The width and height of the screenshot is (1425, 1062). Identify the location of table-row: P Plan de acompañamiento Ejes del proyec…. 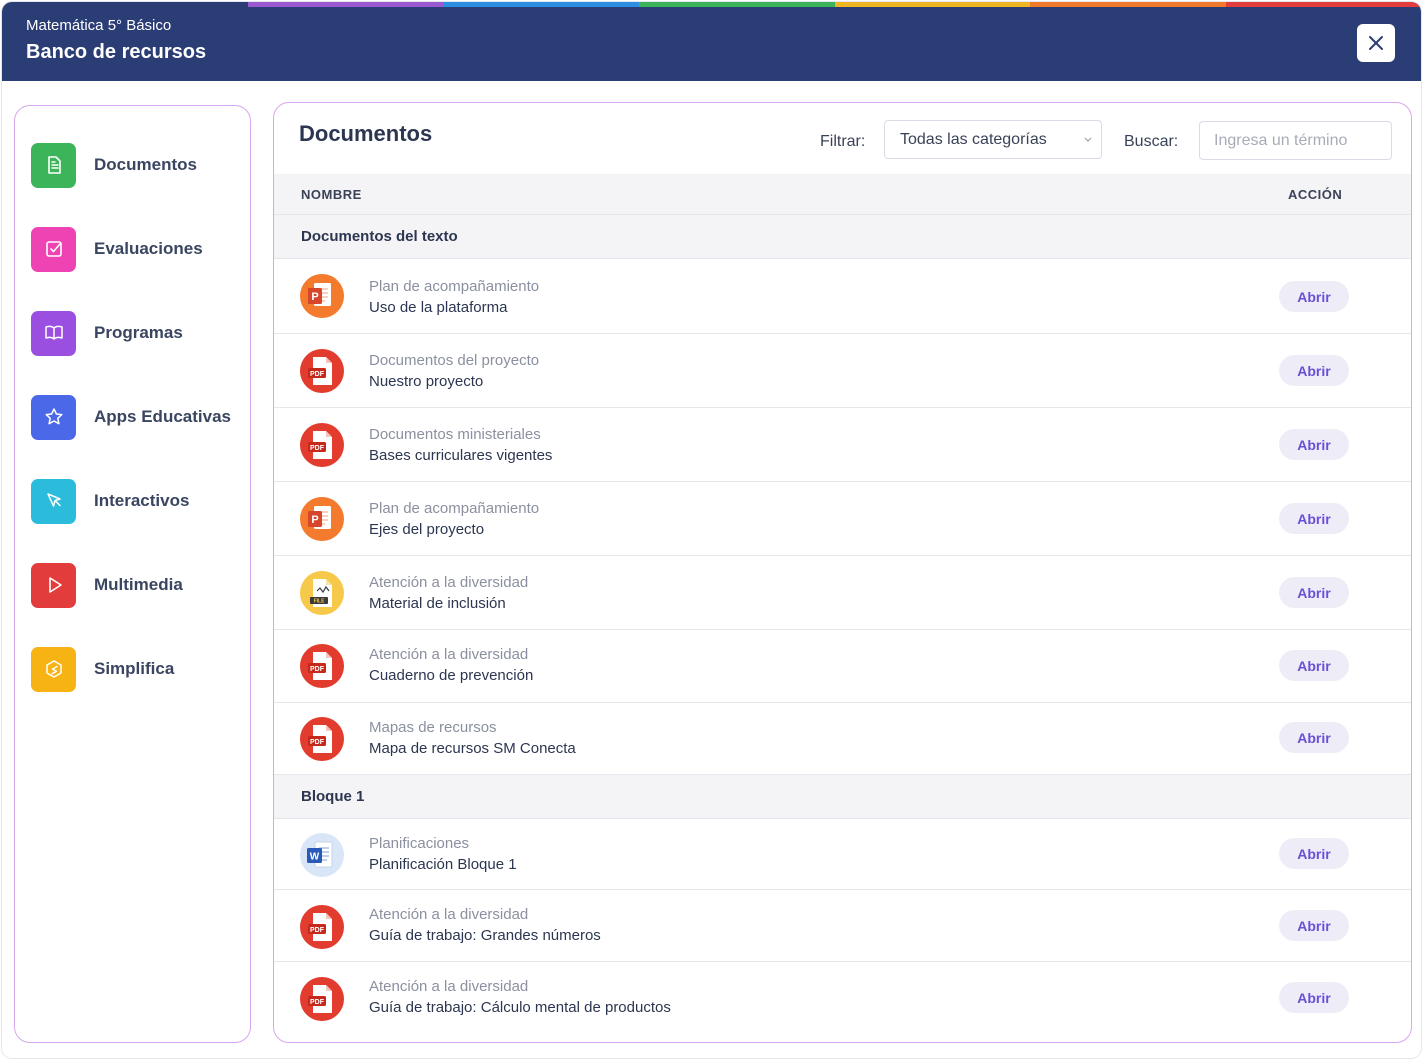
(842, 519).